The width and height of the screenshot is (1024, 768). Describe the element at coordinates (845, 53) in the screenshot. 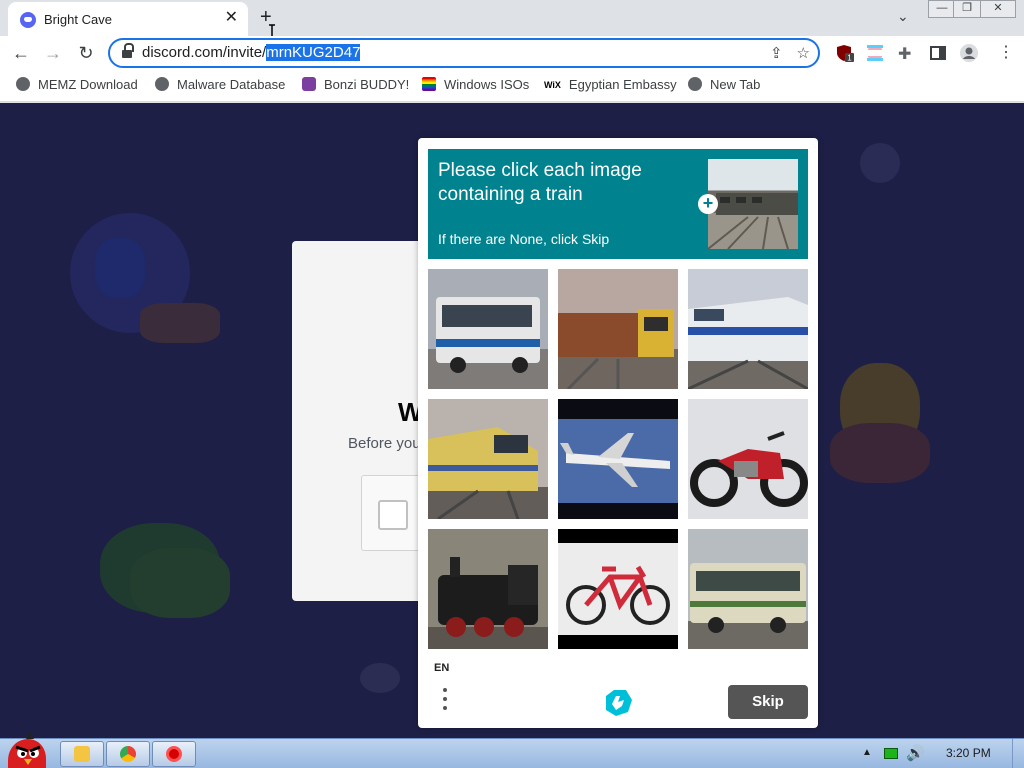

I see `ublock-extension-icon: 1` at that location.